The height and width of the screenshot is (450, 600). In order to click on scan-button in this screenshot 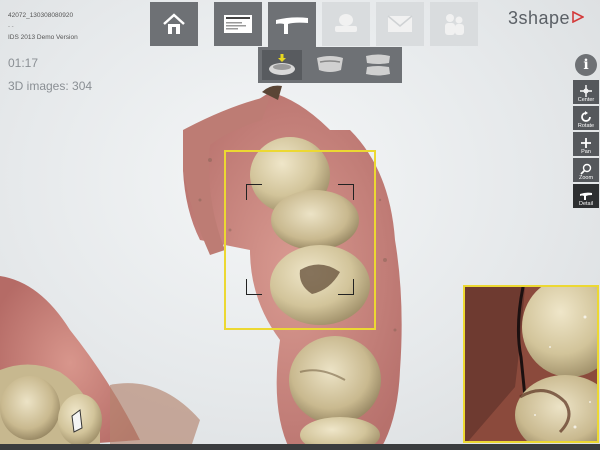, I will do `click(292, 25)`.